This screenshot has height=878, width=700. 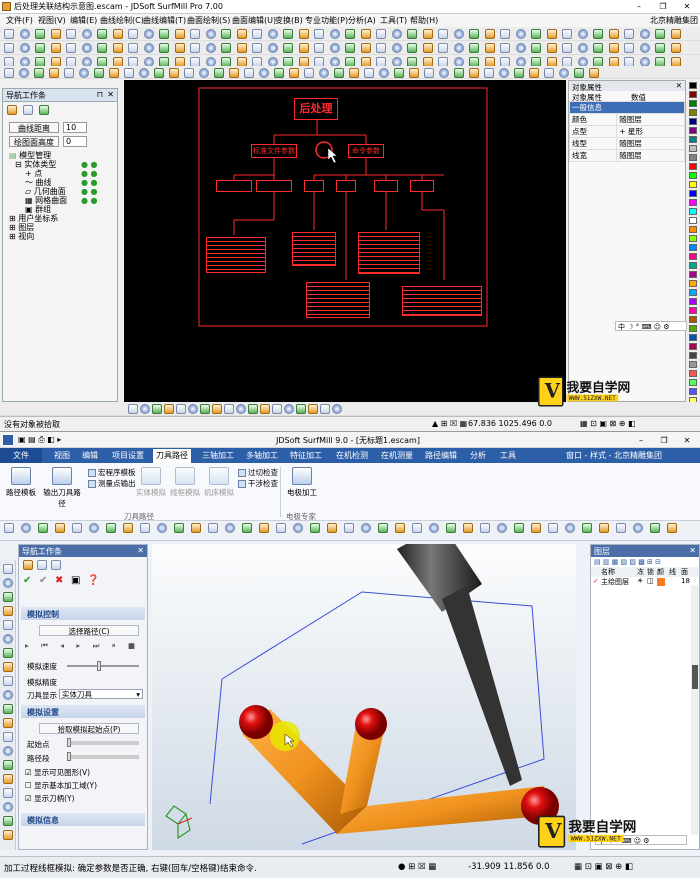 What do you see at coordinates (289, 20) in the screenshot?
I see `menu-transform: 变换(B)` at bounding box center [289, 20].